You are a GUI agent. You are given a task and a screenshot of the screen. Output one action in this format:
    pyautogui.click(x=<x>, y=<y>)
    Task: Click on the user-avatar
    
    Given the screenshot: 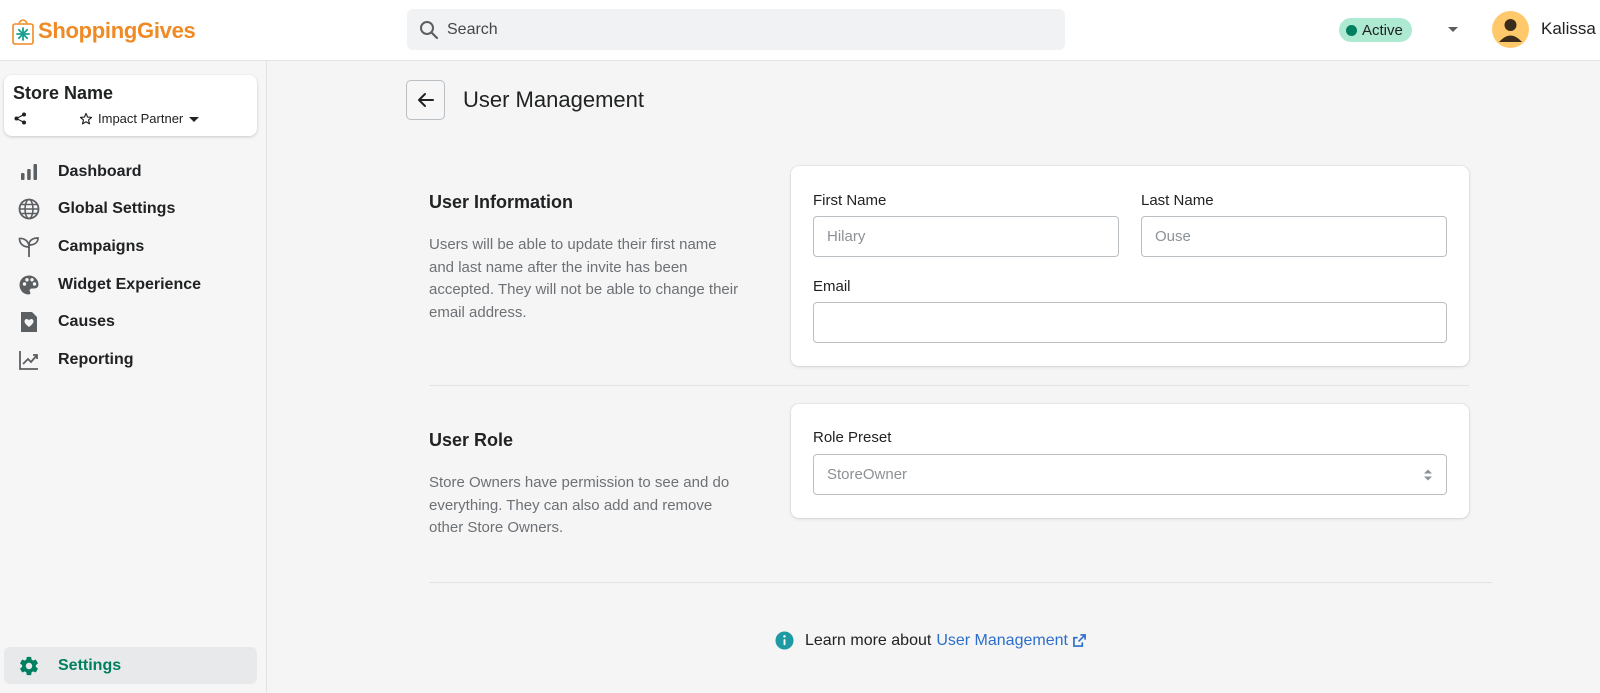 What is the action you would take?
    pyautogui.click(x=1510, y=29)
    